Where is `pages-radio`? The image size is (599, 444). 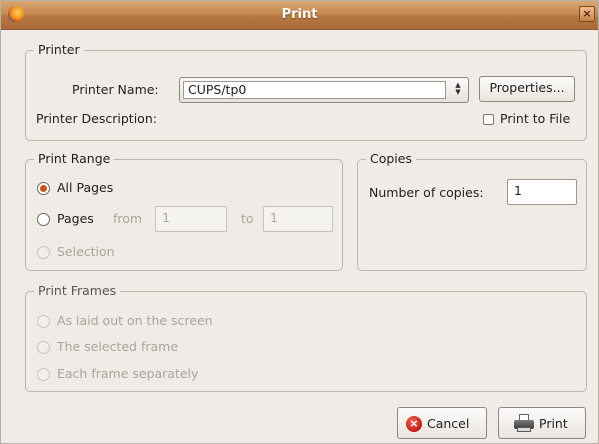
pages-radio is located at coordinates (43, 219).